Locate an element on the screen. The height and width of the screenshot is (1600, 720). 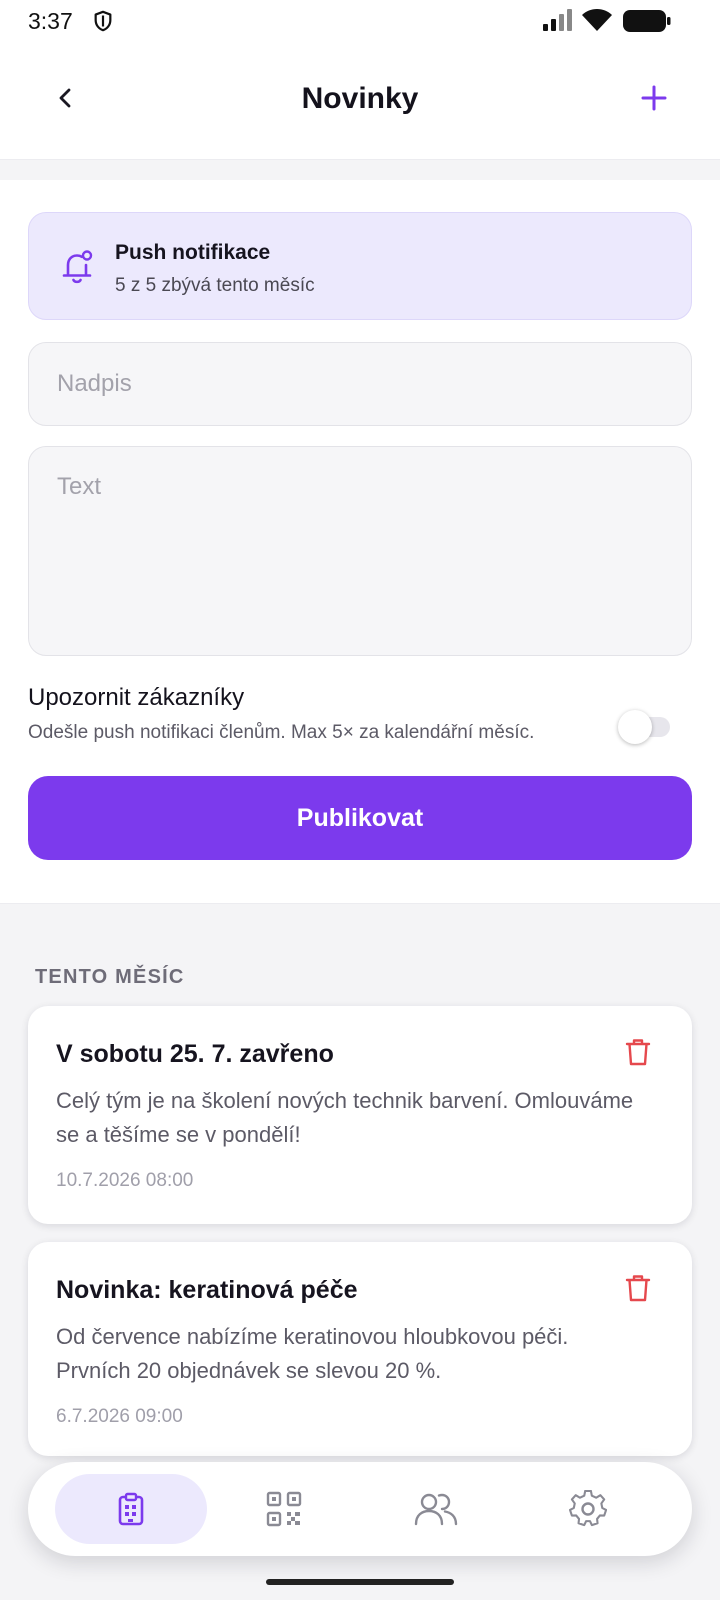
signal-icon is located at coordinates (557, 20).